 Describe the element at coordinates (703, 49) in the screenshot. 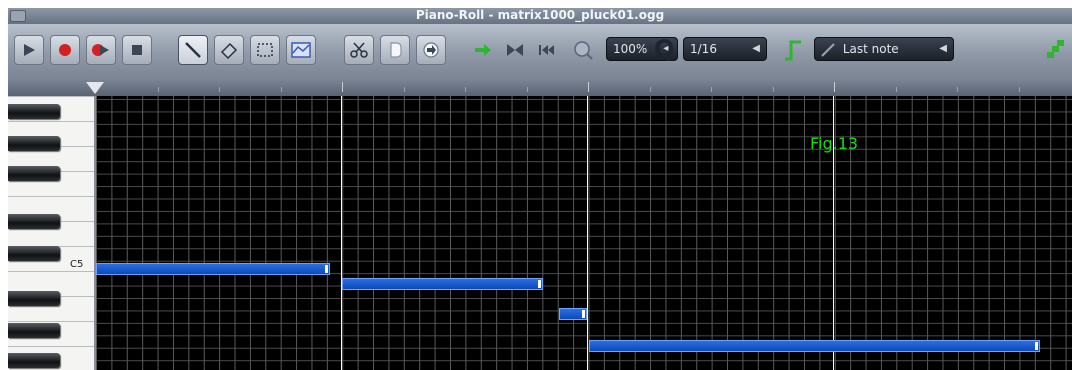

I see `quantize-value: 1/16` at that location.